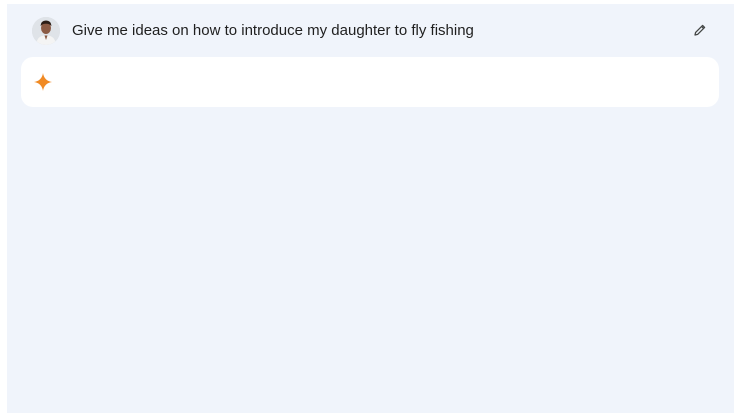 This screenshot has width=740, height=419. What do you see at coordinates (46, 31) in the screenshot?
I see `user-avatar` at bounding box center [46, 31].